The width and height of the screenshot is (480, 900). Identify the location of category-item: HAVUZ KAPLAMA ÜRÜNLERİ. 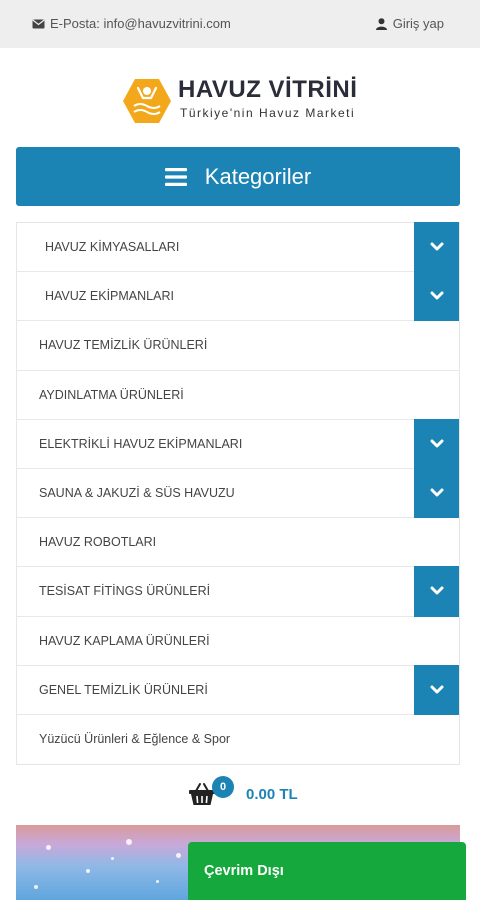
(238, 641).